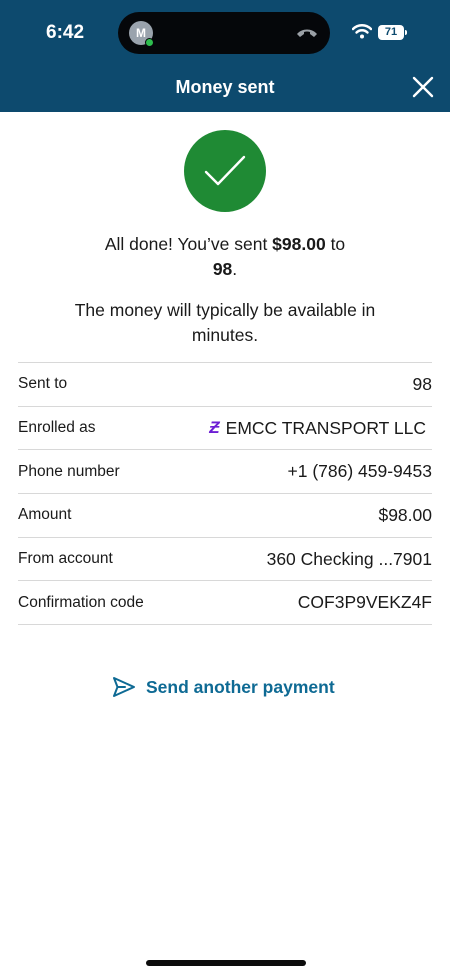 Image resolution: width=450 pixels, height=976 pixels. Describe the element at coordinates (391, 32) in the screenshot. I see `battery-indicator: 71` at that location.